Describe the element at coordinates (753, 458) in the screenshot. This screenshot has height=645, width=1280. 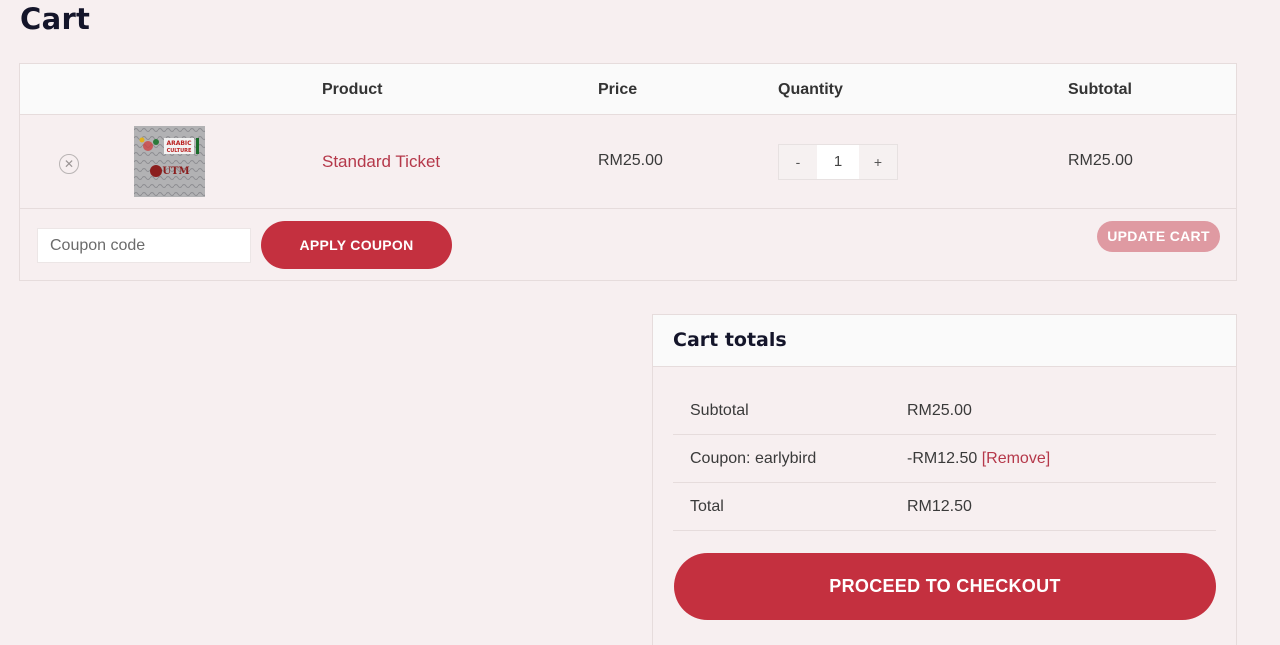
I see `coupon-label: Coupon: earlybird` at that location.